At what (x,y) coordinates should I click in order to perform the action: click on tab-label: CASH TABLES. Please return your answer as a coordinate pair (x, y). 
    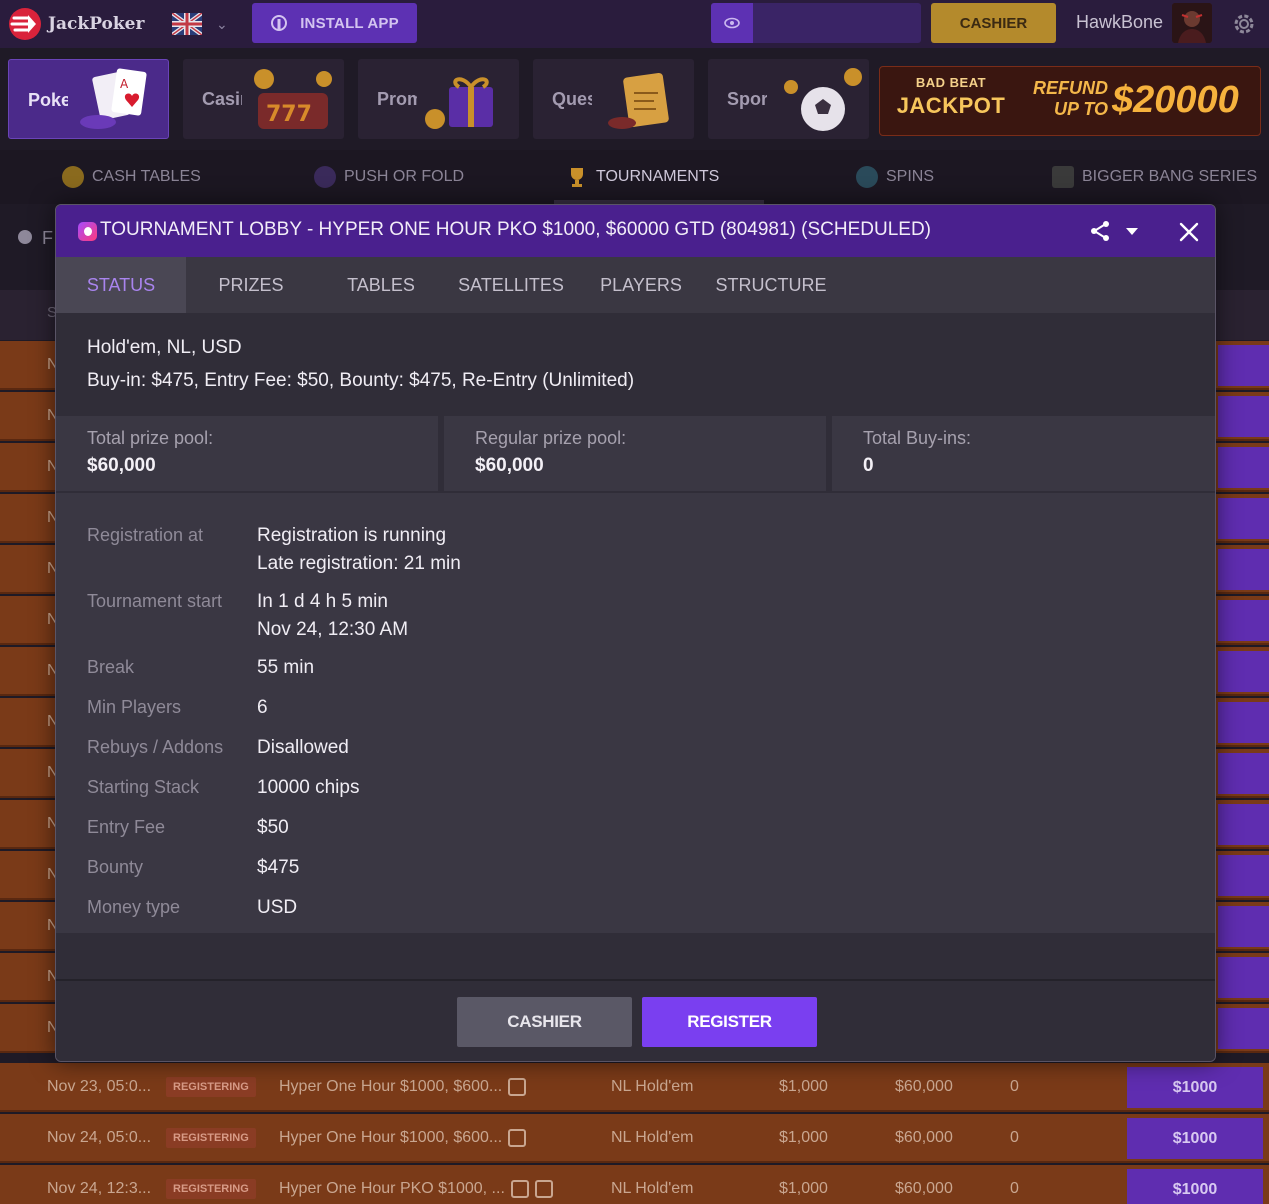
    Looking at the image, I should click on (146, 176).